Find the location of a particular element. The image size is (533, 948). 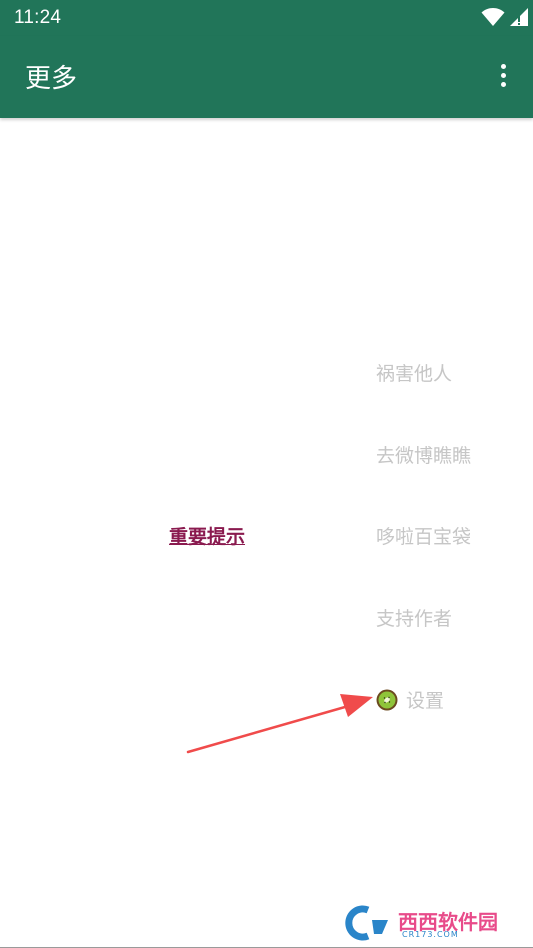

annotation-arrow is located at coordinates (279, 724).